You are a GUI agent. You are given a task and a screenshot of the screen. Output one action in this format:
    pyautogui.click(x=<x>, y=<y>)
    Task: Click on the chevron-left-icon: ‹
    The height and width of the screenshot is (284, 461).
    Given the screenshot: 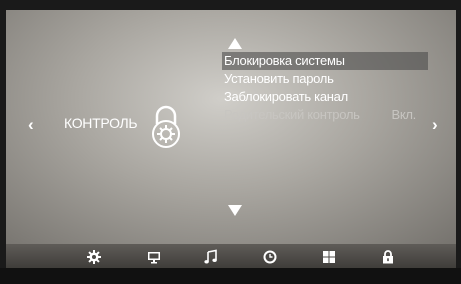 What is the action you would take?
    pyautogui.click(x=31, y=125)
    